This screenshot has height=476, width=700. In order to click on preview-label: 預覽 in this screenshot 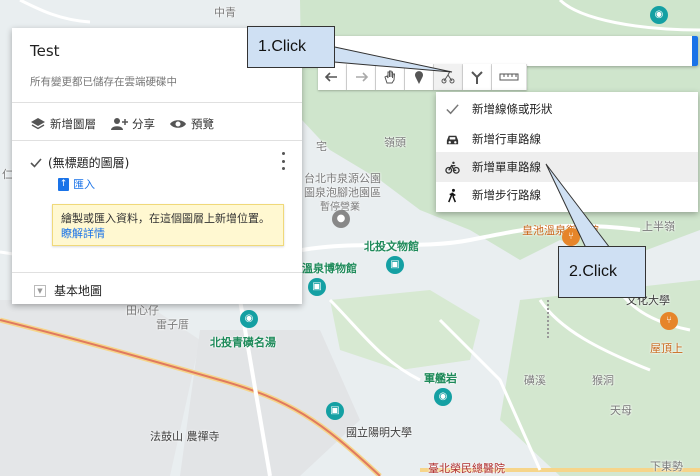, I will do `click(202, 124)`.